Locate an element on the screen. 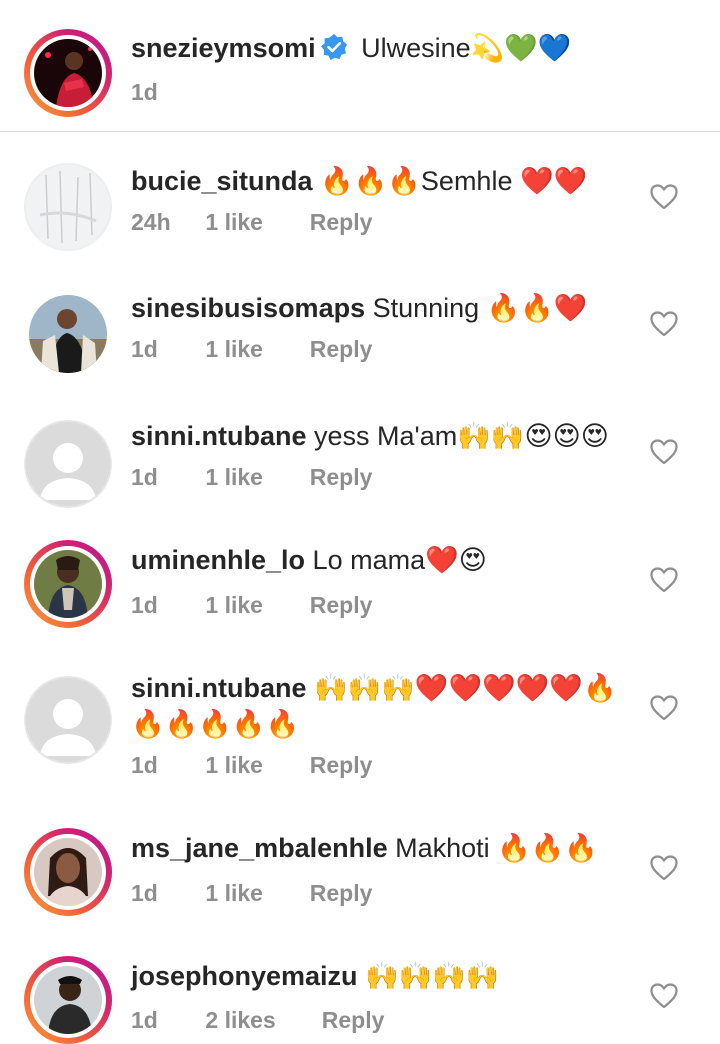 This screenshot has height=1044, width=720. caption-time: 1d is located at coordinates (144, 92).